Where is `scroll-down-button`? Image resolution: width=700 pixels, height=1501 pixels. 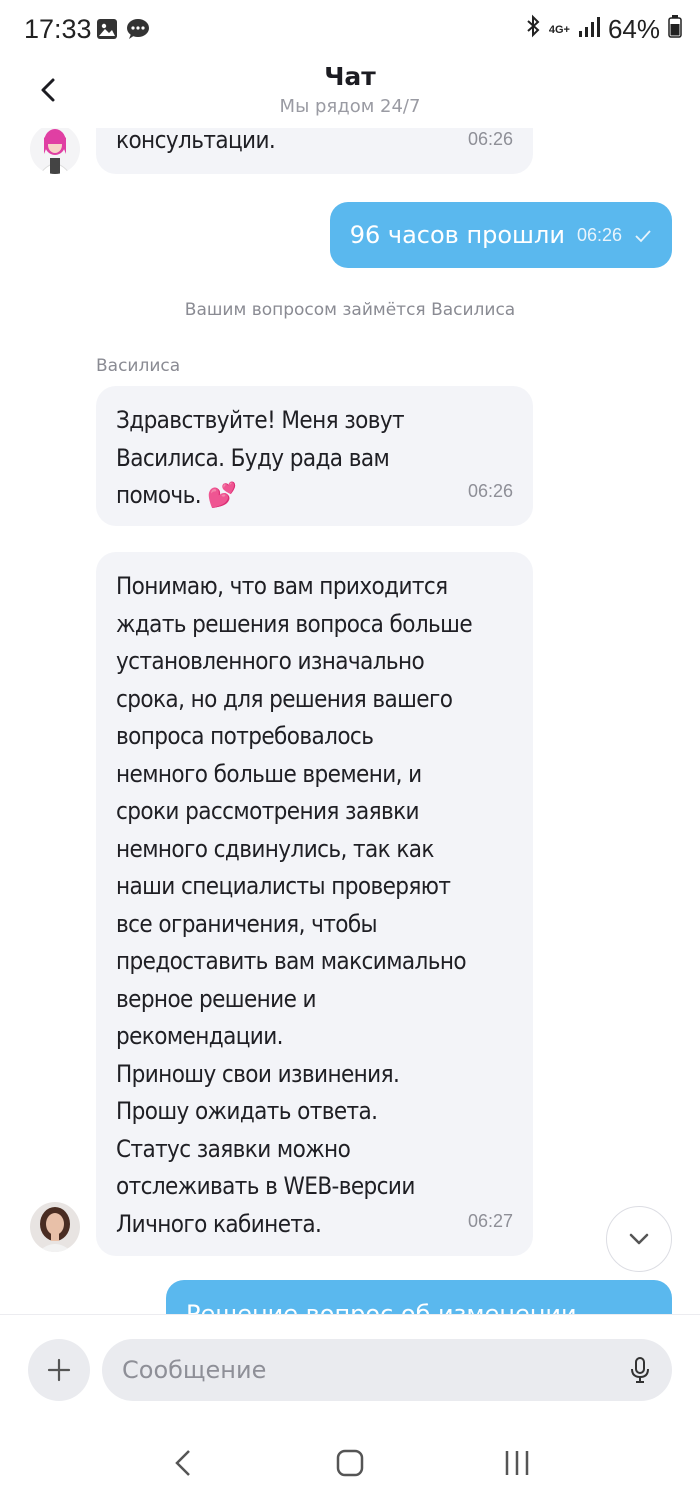 scroll-down-button is located at coordinates (639, 1239).